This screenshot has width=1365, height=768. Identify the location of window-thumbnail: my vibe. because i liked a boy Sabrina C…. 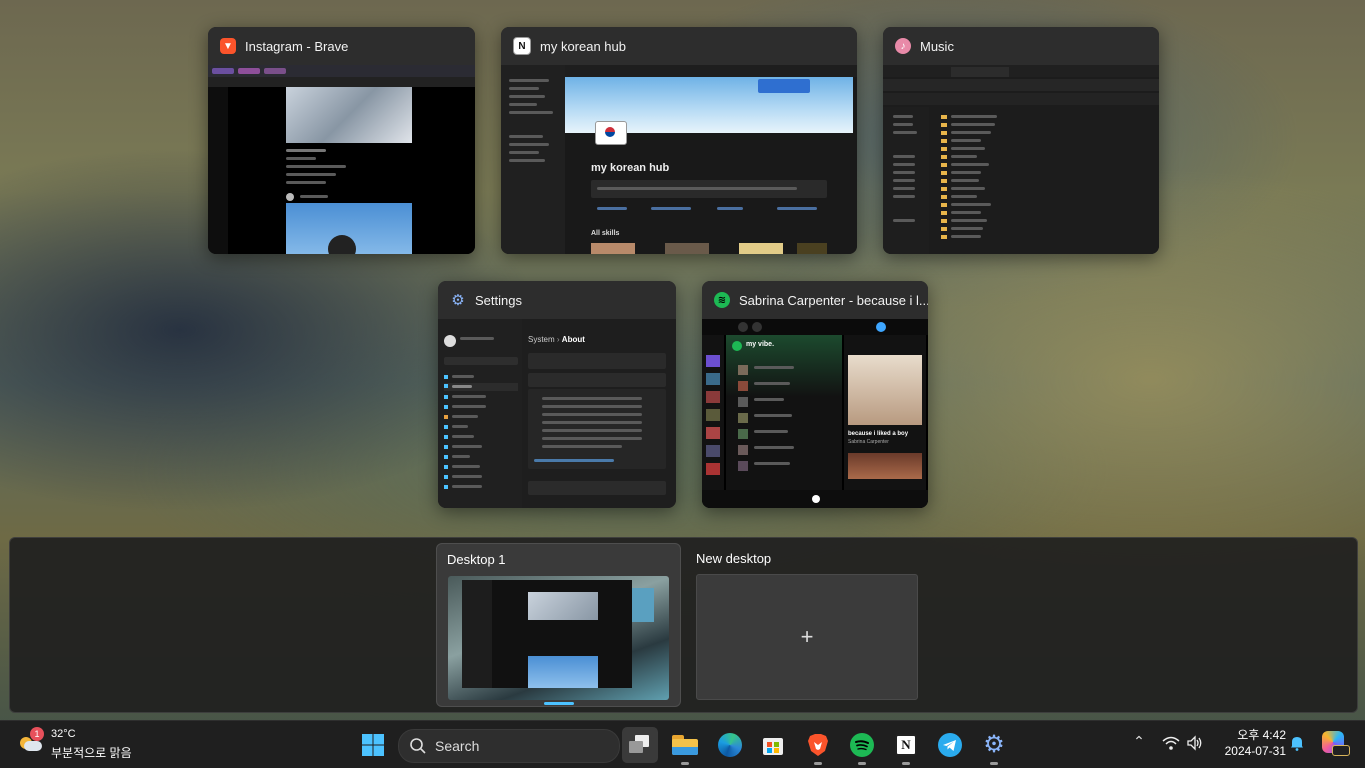
(815, 413).